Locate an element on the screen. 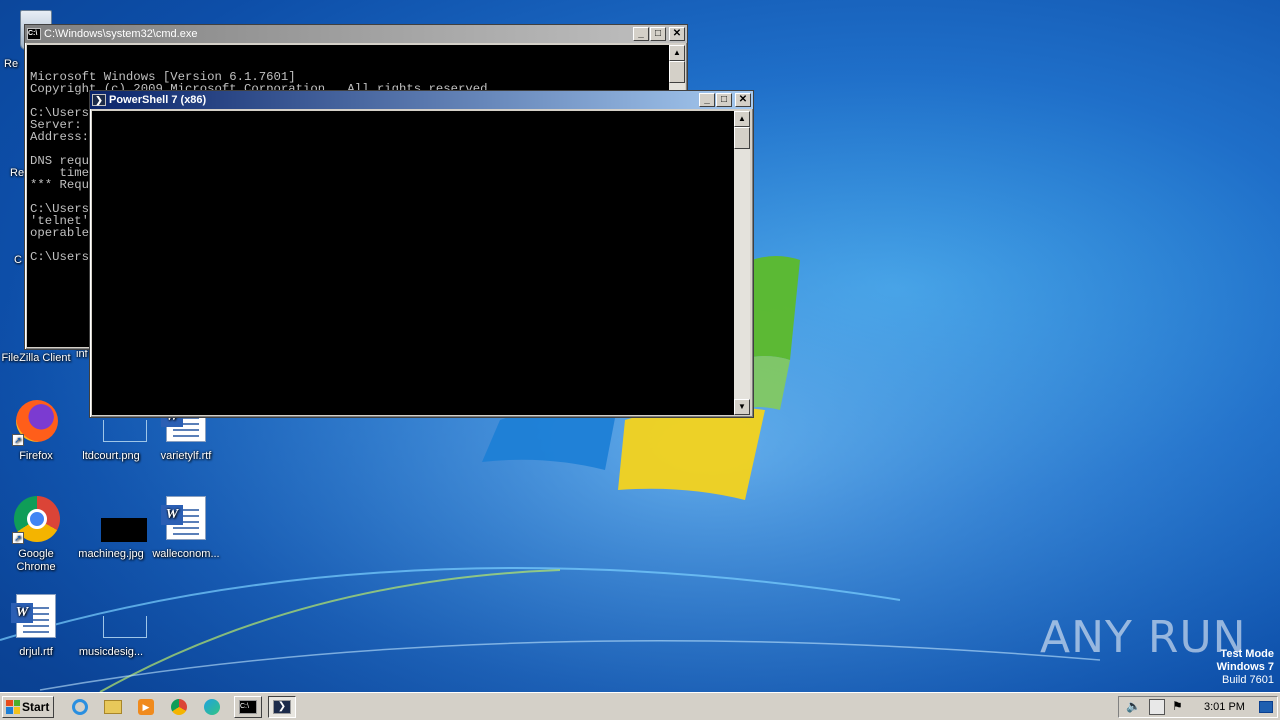  chrome-icon: ➚ is located at coordinates (36, 520).